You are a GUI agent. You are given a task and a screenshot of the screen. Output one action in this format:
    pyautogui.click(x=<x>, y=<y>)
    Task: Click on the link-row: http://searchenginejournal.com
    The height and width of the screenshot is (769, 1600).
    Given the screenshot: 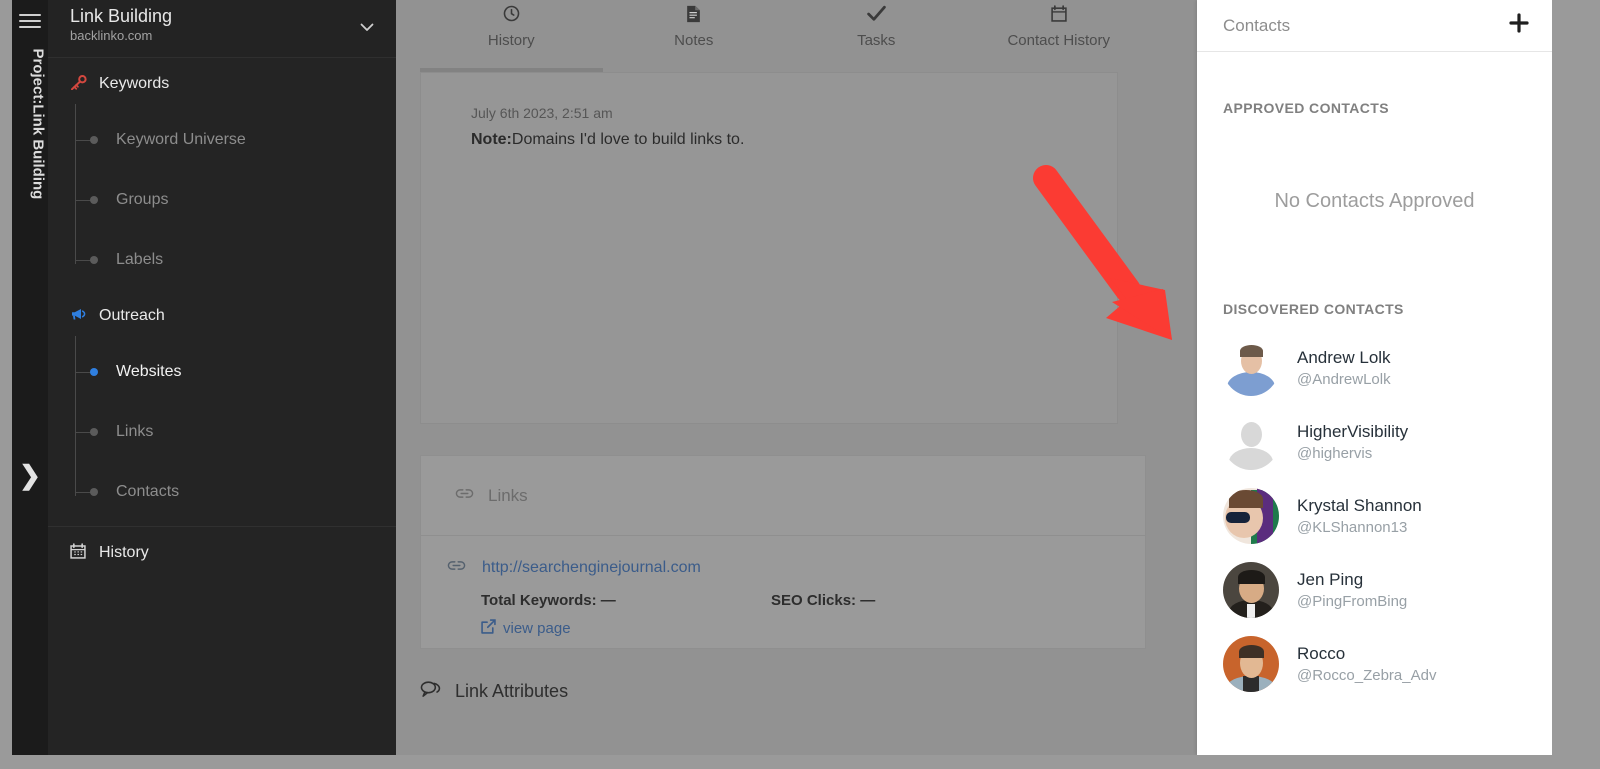 What is the action you would take?
    pyautogui.click(x=796, y=568)
    